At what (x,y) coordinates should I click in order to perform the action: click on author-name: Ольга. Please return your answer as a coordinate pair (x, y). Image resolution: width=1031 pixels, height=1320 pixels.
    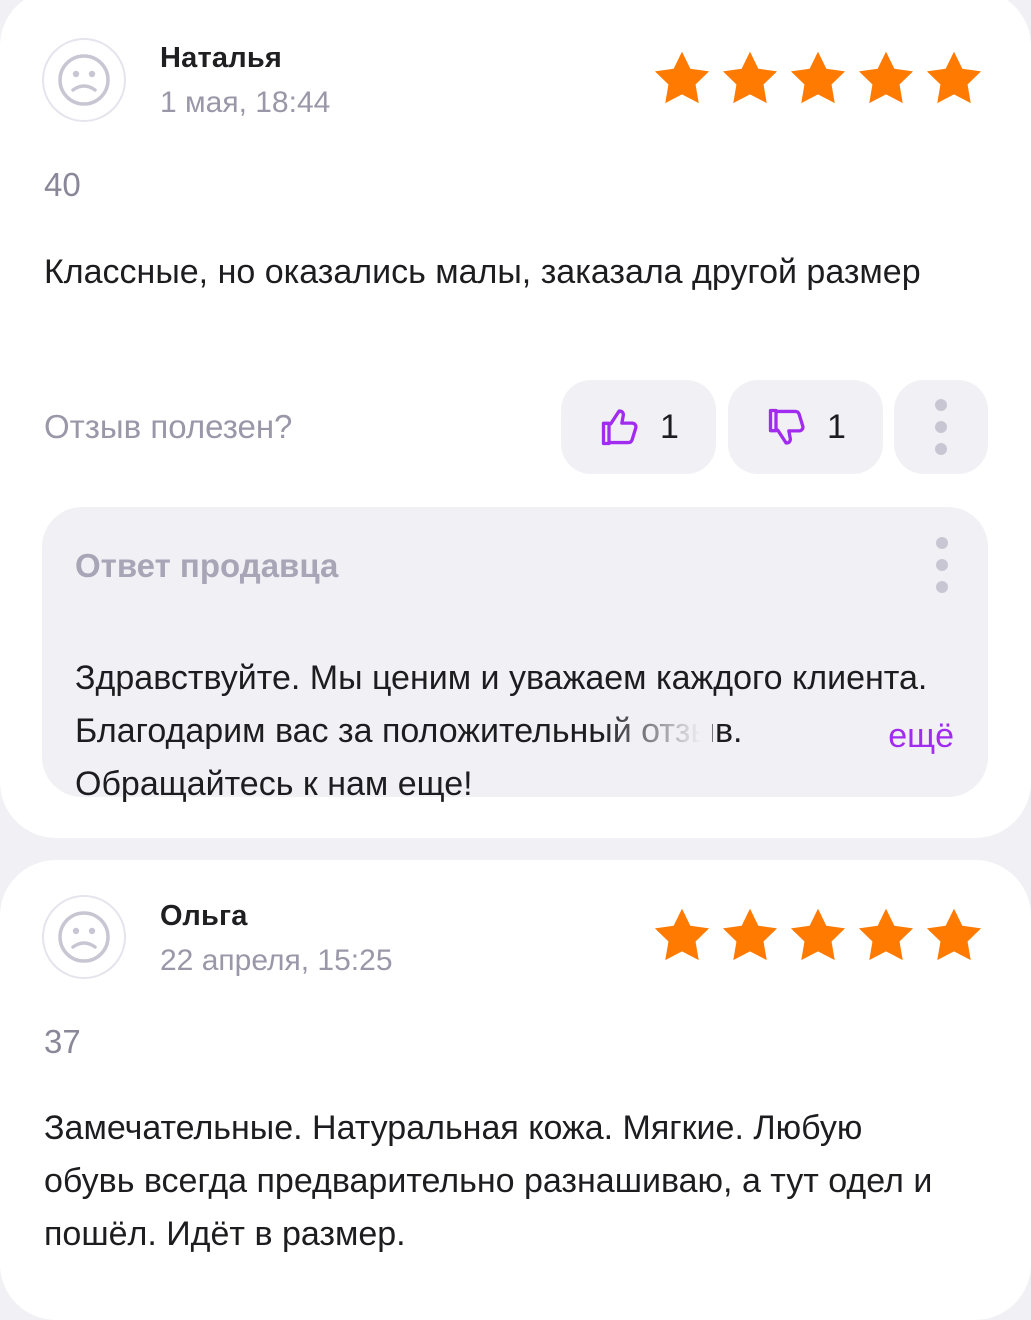
    Looking at the image, I should click on (204, 916).